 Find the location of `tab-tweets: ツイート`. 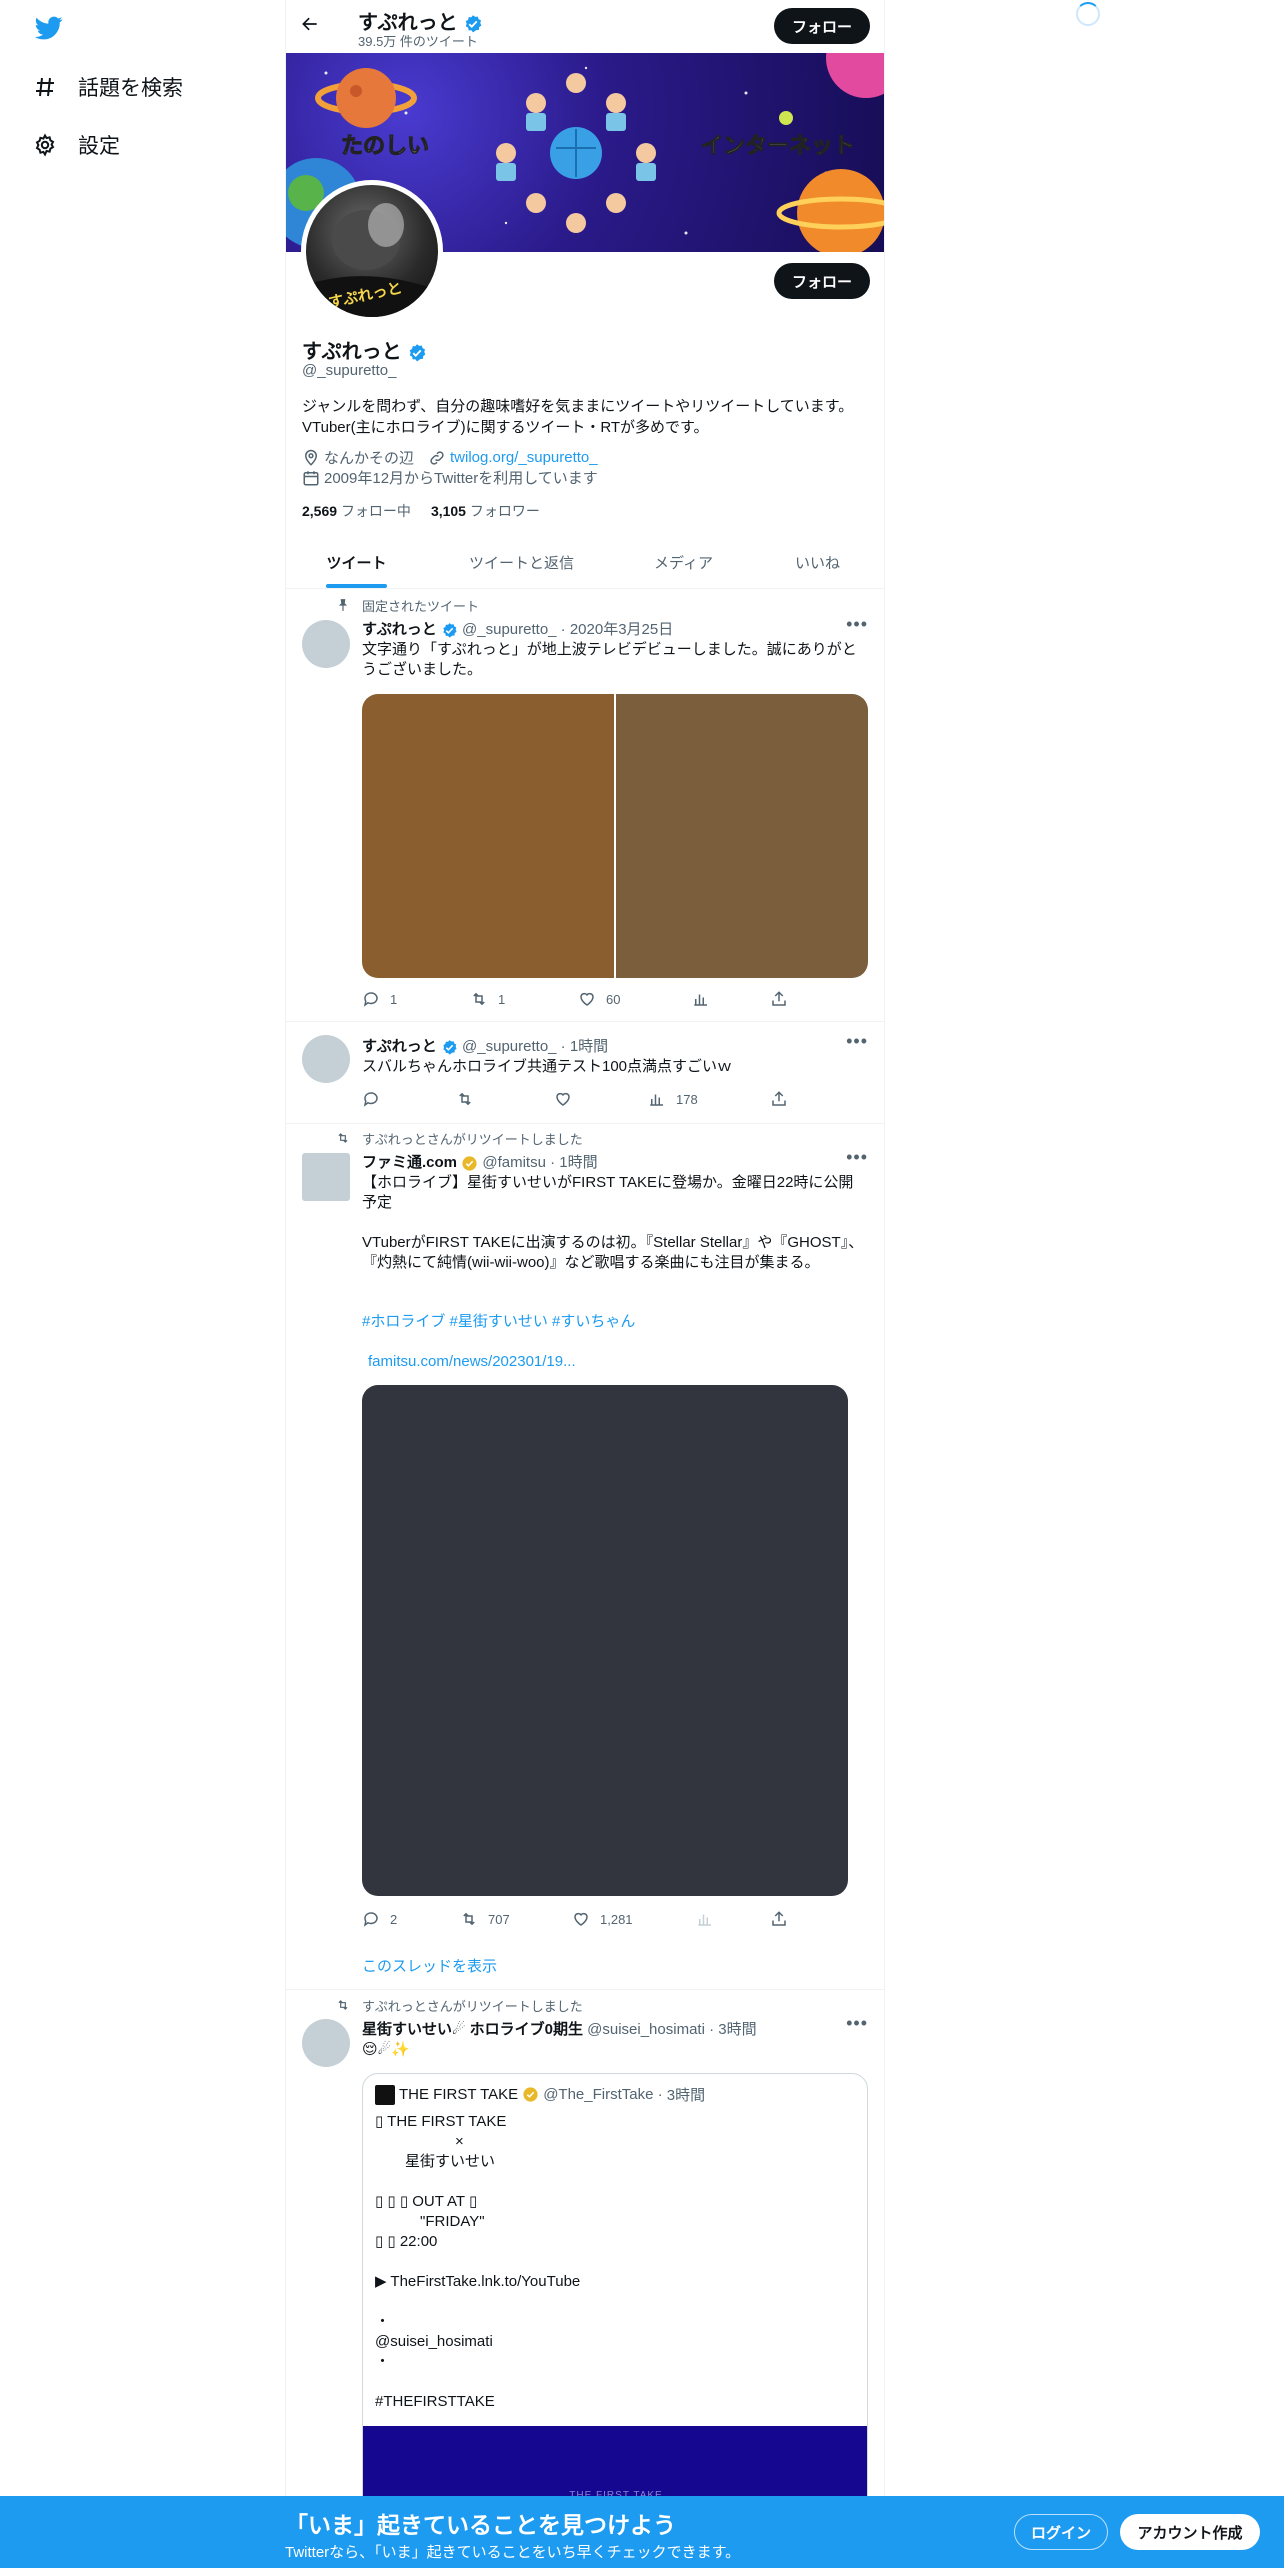

tab-tweets: ツイート is located at coordinates (356, 562).